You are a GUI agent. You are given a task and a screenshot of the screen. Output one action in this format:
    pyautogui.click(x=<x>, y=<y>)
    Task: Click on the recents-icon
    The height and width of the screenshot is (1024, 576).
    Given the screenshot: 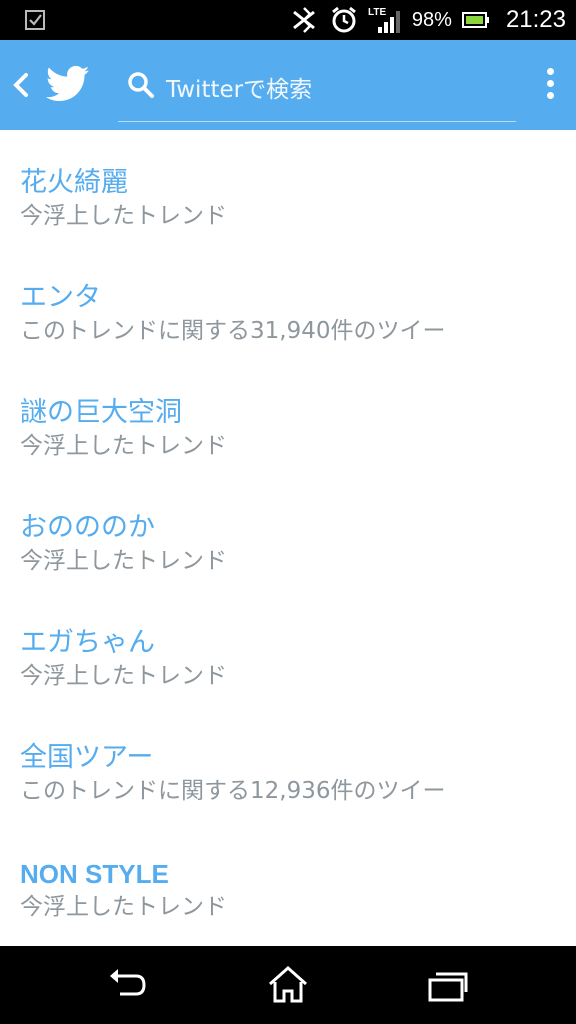 What is the action you would take?
    pyautogui.click(x=448, y=985)
    